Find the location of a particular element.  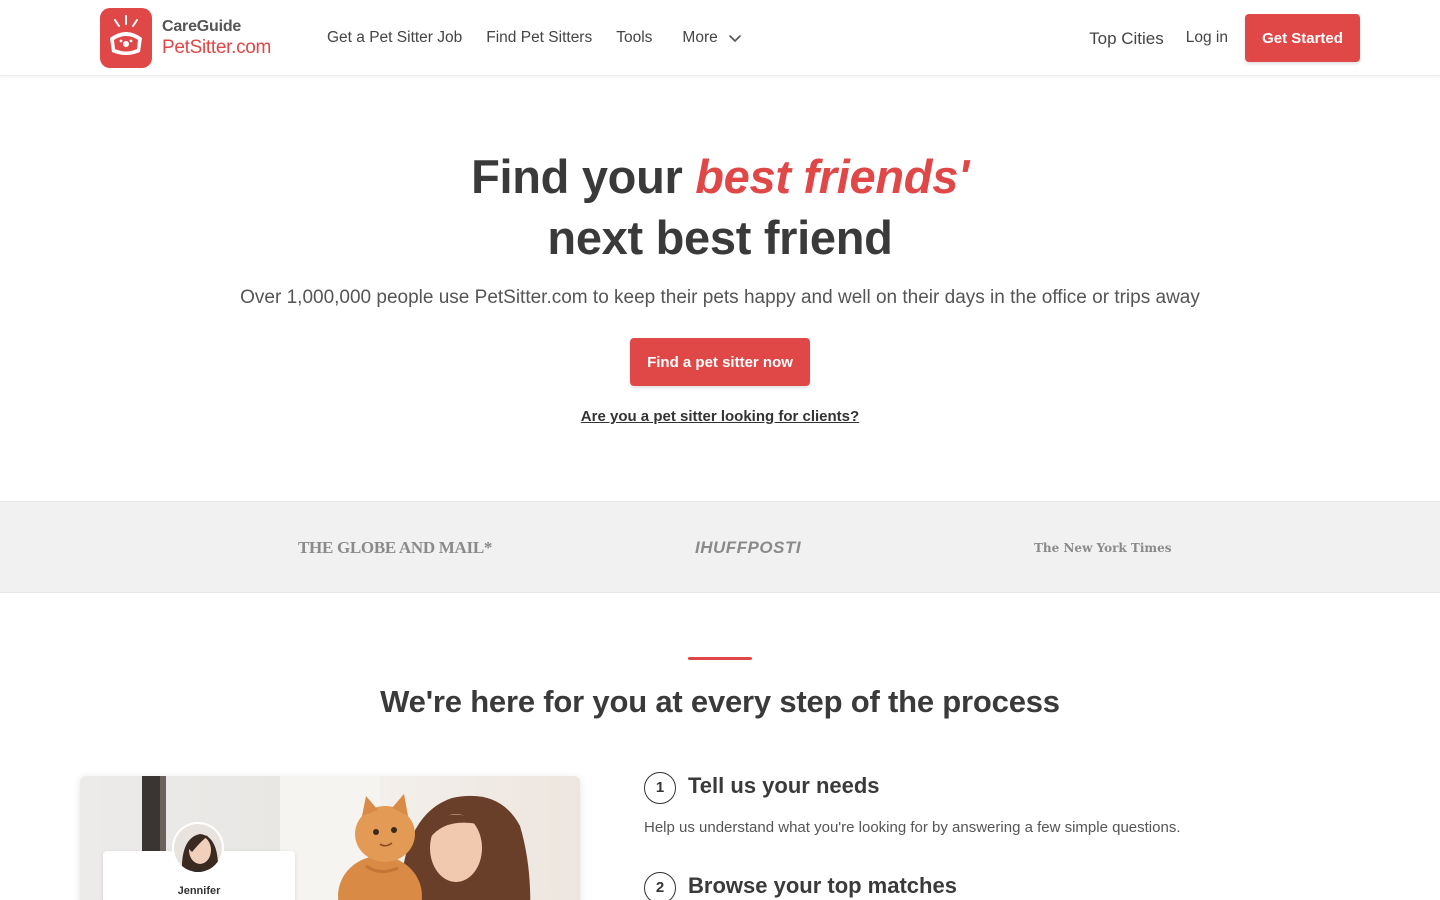

section-divider is located at coordinates (720, 658).